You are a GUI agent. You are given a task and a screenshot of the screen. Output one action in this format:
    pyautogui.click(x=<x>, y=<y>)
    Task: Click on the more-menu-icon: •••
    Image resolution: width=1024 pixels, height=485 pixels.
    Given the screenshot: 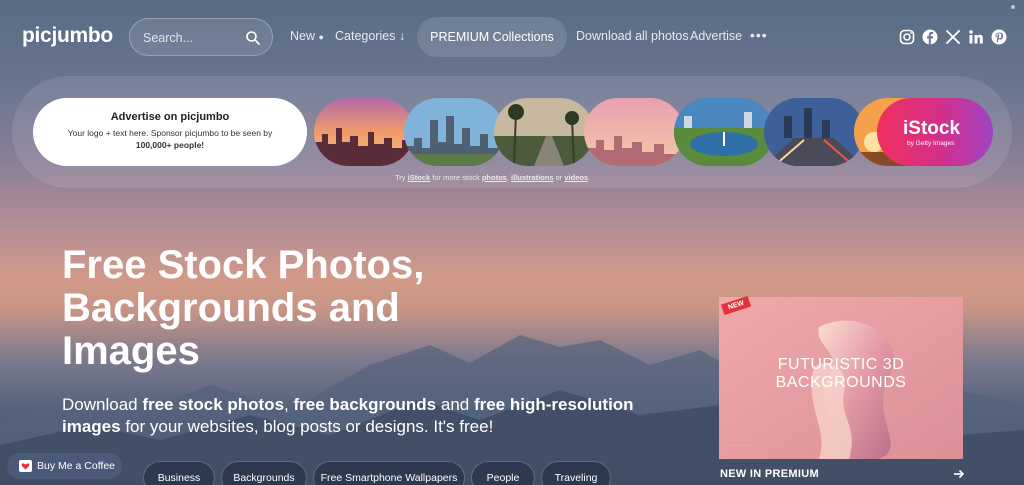 What is the action you would take?
    pyautogui.click(x=759, y=35)
    